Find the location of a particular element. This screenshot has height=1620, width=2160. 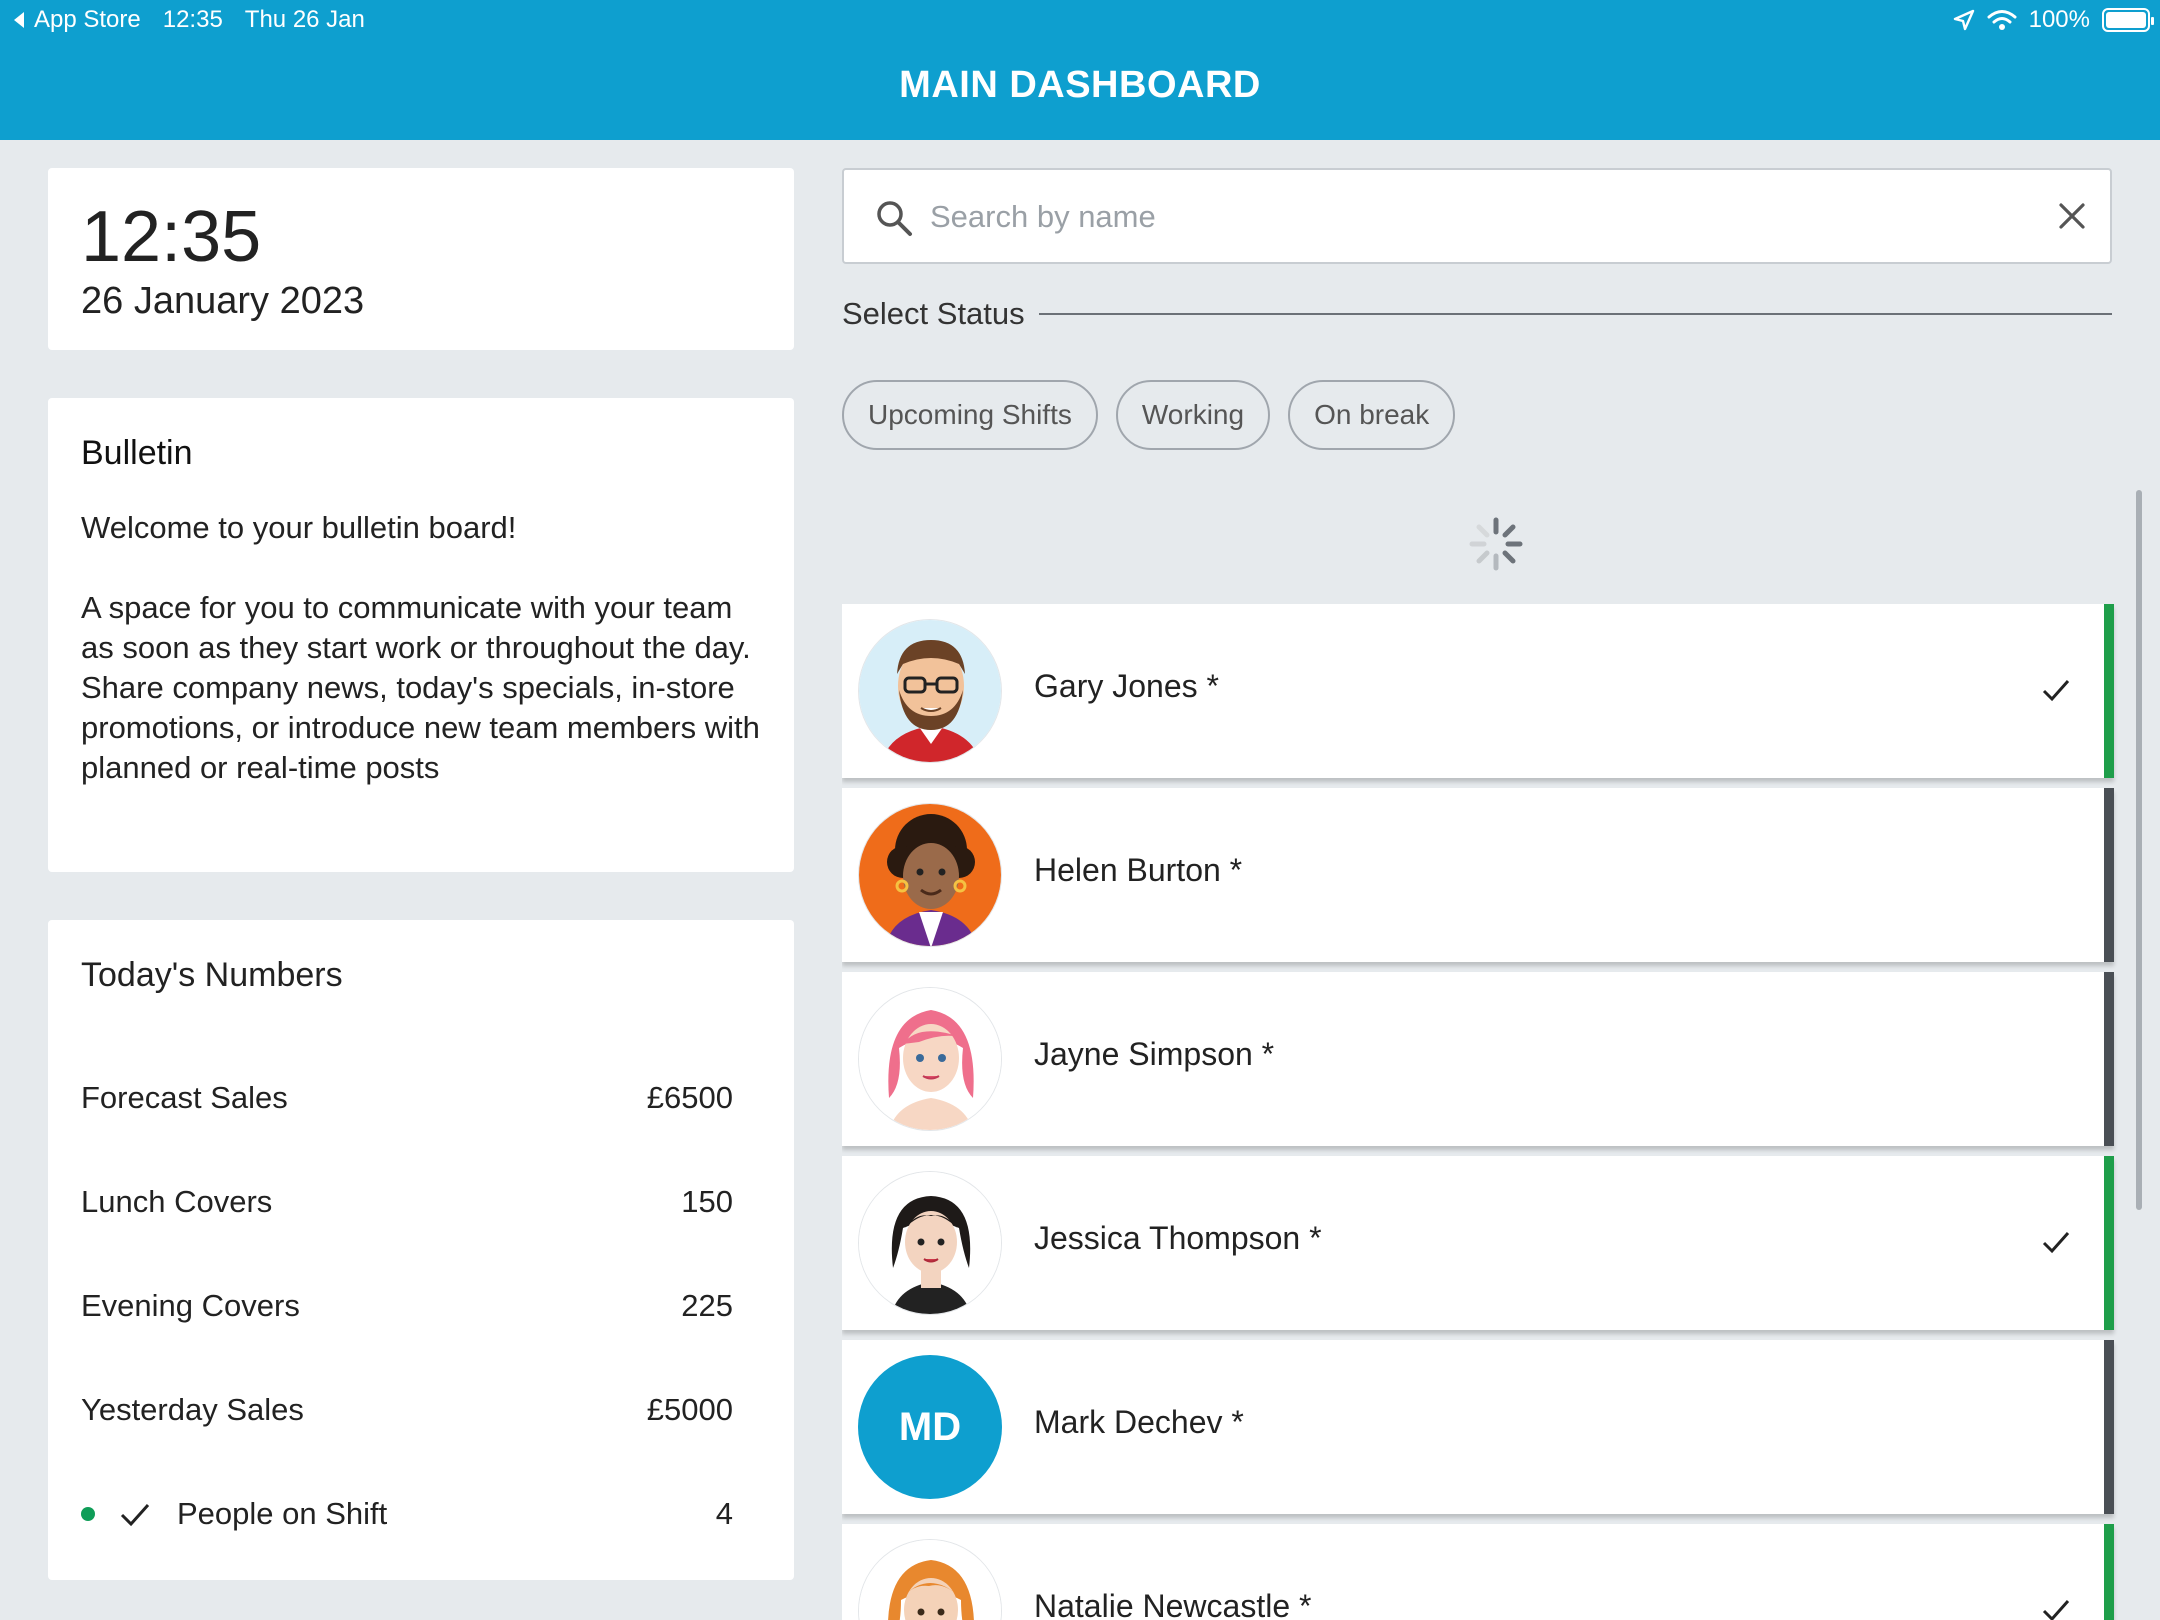

select-status-header: Select Status is located at coordinates (1477, 314).